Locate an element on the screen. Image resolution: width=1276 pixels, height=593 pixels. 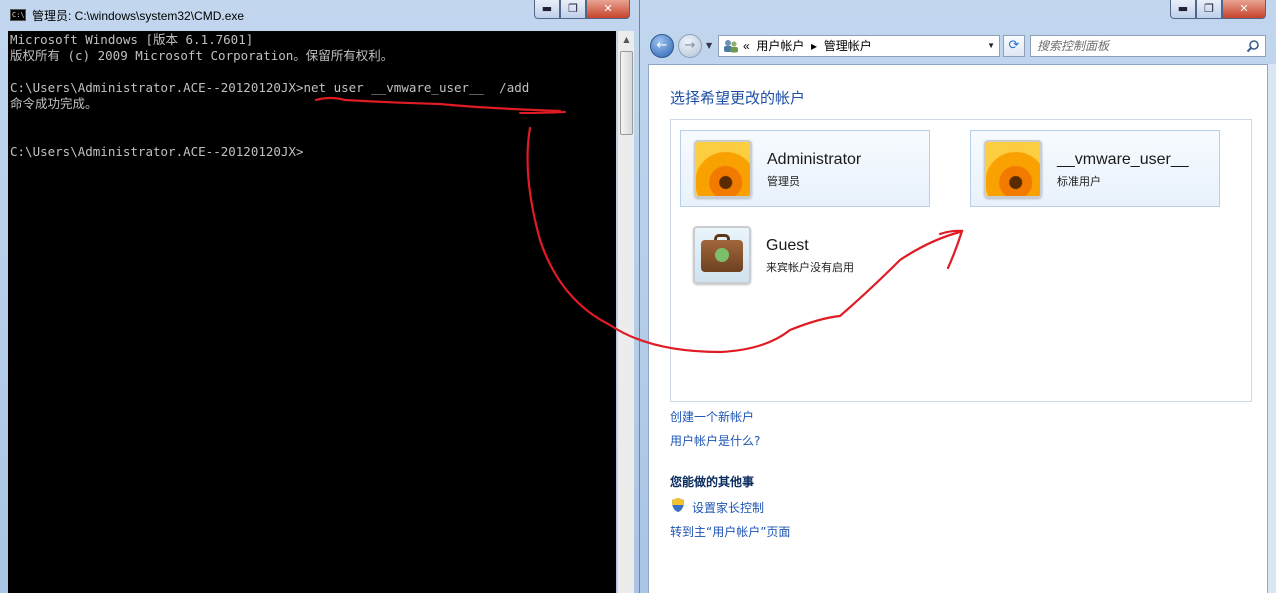
create-account-link: 创建一个新帐户 is located at coordinates (712, 416).